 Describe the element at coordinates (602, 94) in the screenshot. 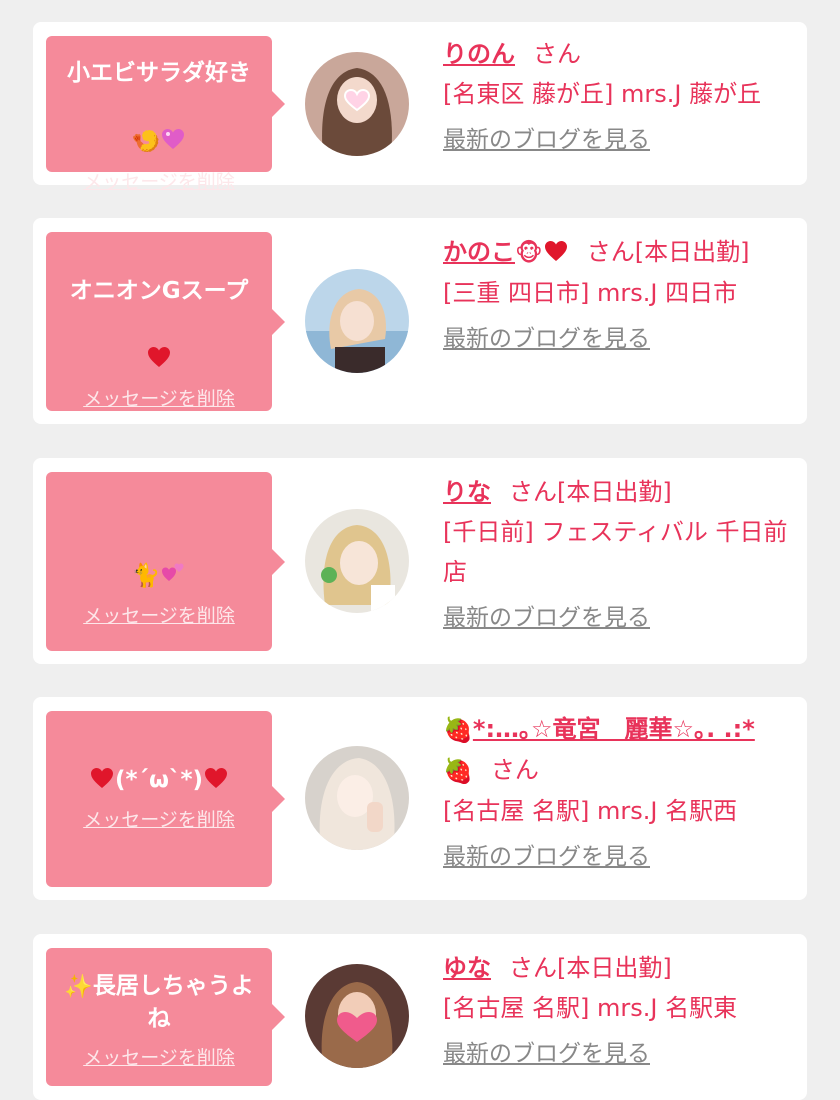

I see `shop-text: [名東区 藤が丘] mrs.J 藤が丘` at that location.